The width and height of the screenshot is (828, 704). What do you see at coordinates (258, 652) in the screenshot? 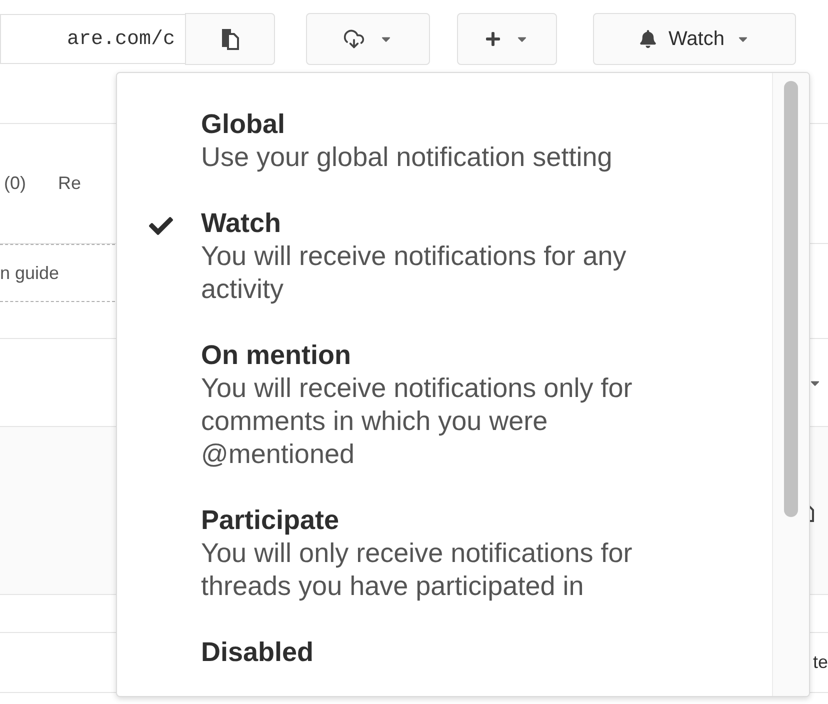
I see `option-title: Disabled` at bounding box center [258, 652].